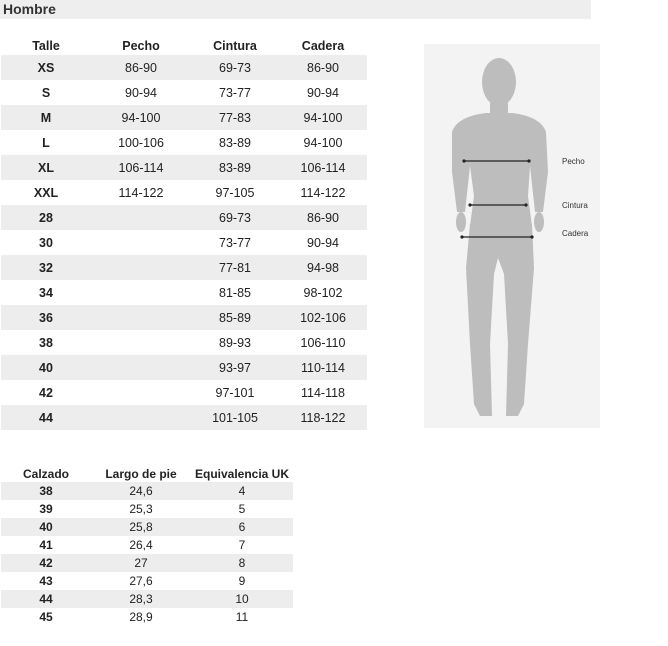  I want to click on table-cell: 118-122, so click(323, 417).